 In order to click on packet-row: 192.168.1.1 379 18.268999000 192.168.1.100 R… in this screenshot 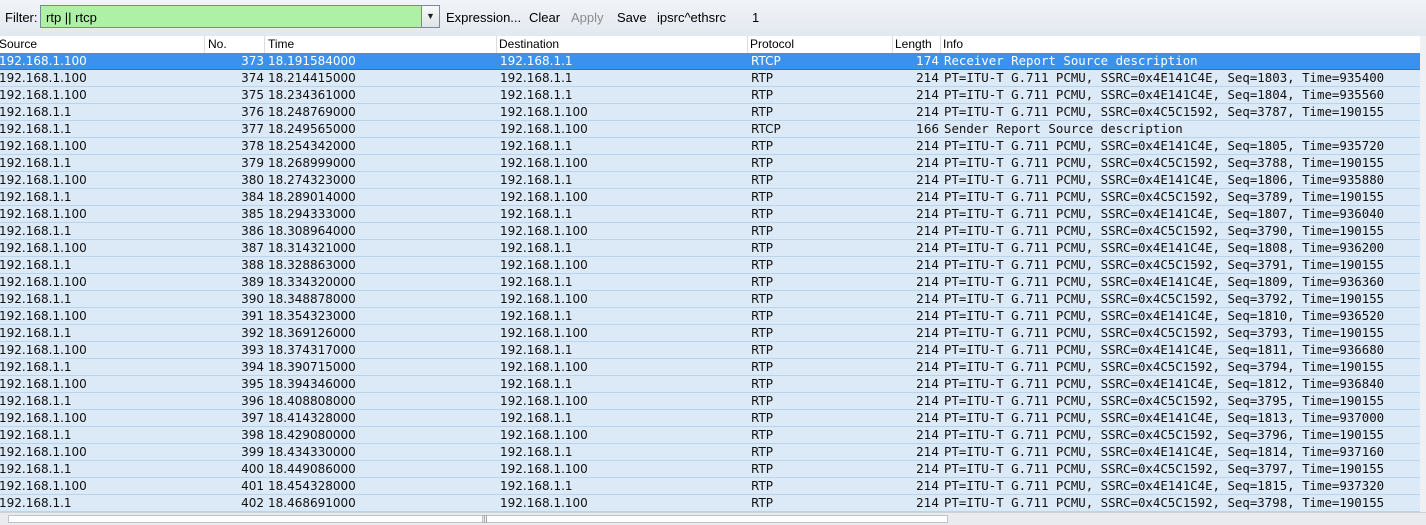, I will do `click(710, 163)`.